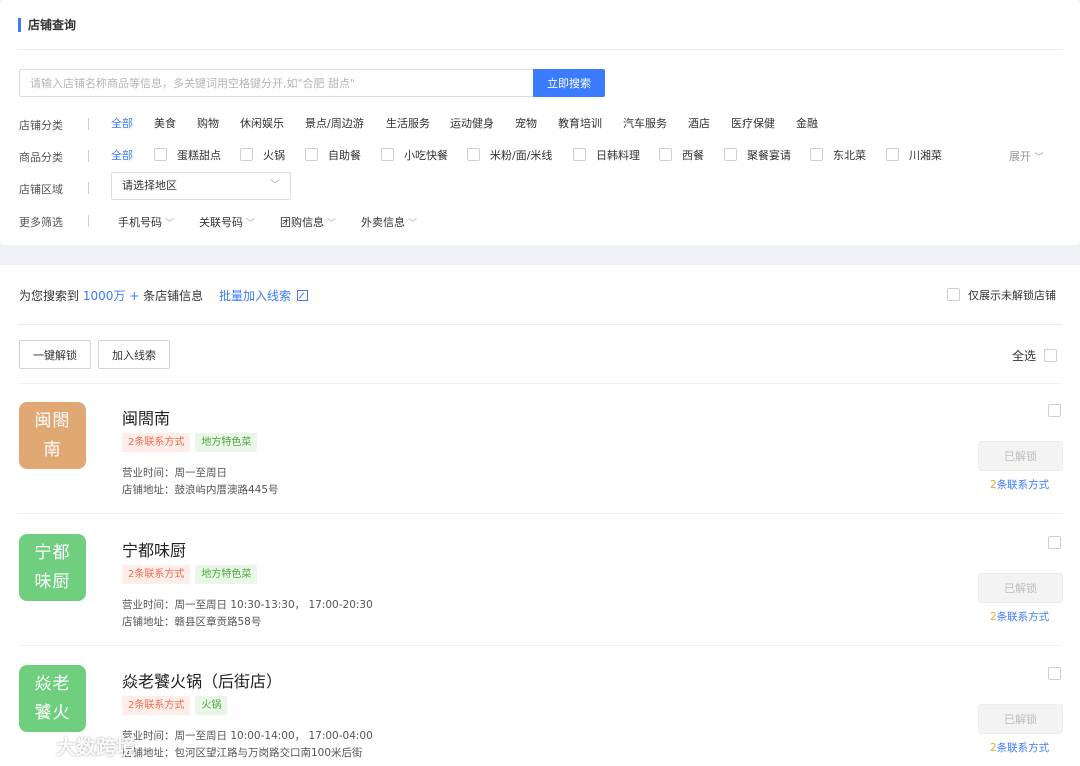 This screenshot has height=766, width=1080. I want to click on shop-avatar: 闽閤 南, so click(52, 435).